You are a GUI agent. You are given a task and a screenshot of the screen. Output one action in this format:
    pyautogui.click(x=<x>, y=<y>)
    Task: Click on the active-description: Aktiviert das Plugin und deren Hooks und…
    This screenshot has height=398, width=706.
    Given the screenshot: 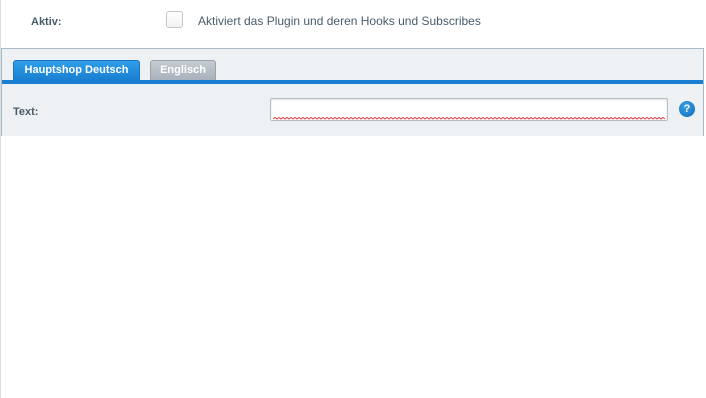 What is the action you would take?
    pyautogui.click(x=339, y=21)
    